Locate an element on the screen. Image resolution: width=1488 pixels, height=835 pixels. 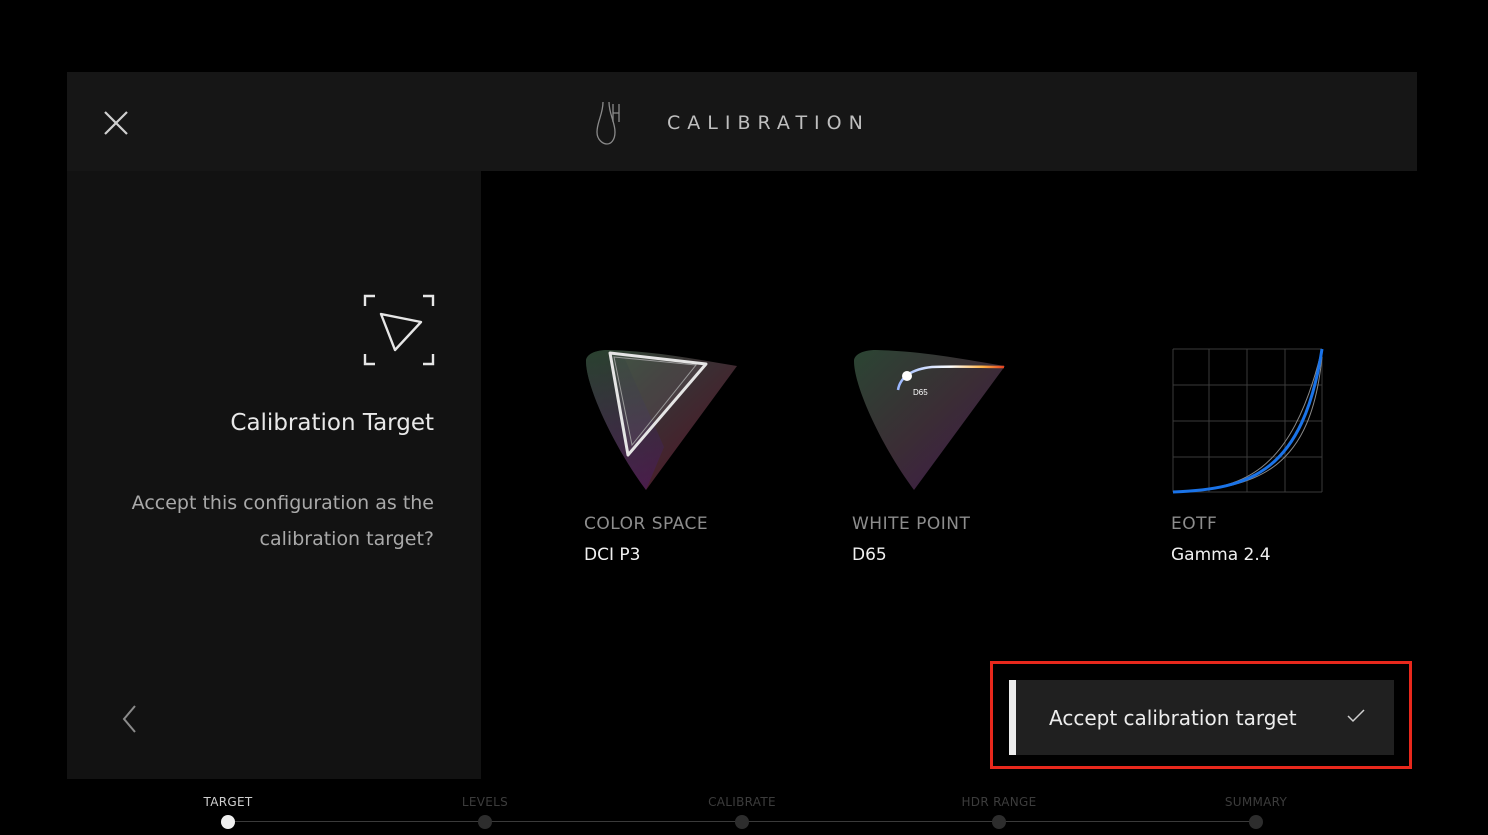
page-title: CALIBRATION is located at coordinates (768, 123).